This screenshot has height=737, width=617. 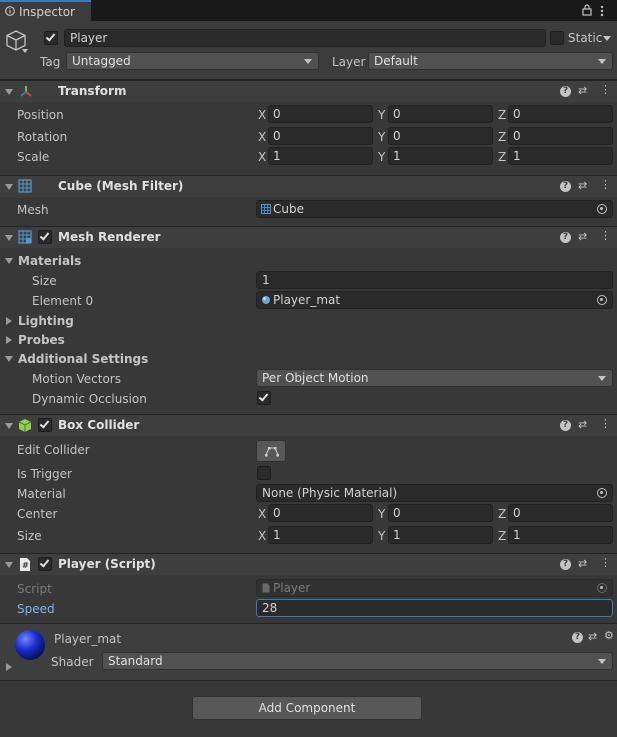 What do you see at coordinates (434, 209) in the screenshot?
I see `mesh-object-field: Cube` at bounding box center [434, 209].